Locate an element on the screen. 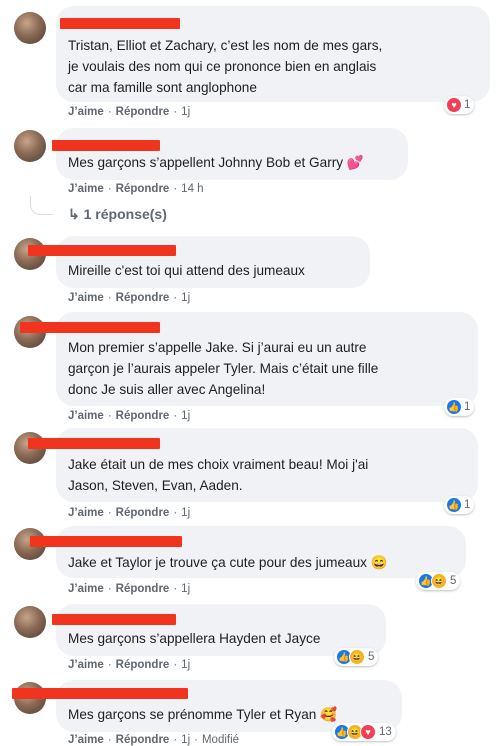 The height and width of the screenshot is (746, 500). view-replies-link: ↳ 1 réponse(s) is located at coordinates (117, 214).